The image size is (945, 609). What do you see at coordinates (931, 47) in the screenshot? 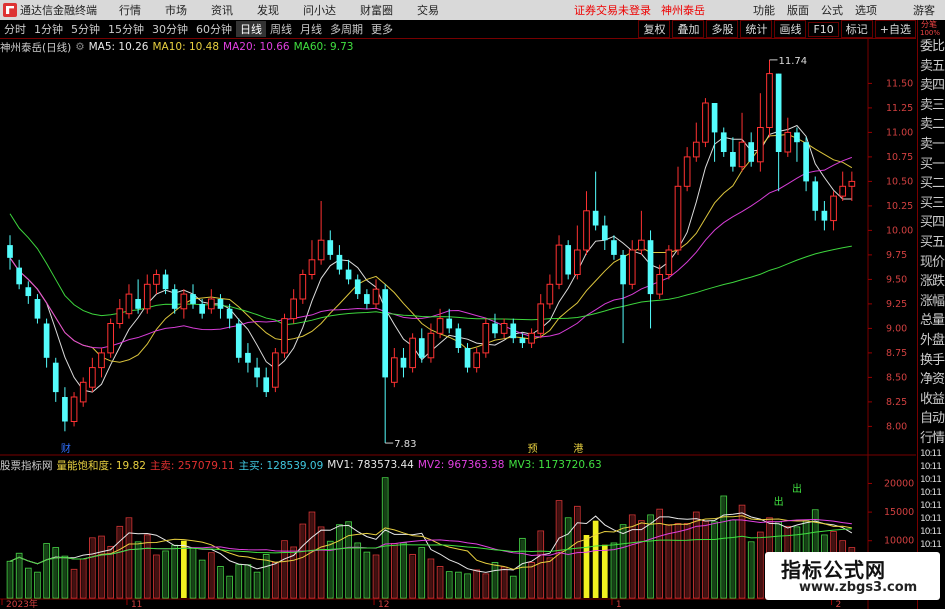
I see `sidebar-item: 委比` at bounding box center [931, 47].